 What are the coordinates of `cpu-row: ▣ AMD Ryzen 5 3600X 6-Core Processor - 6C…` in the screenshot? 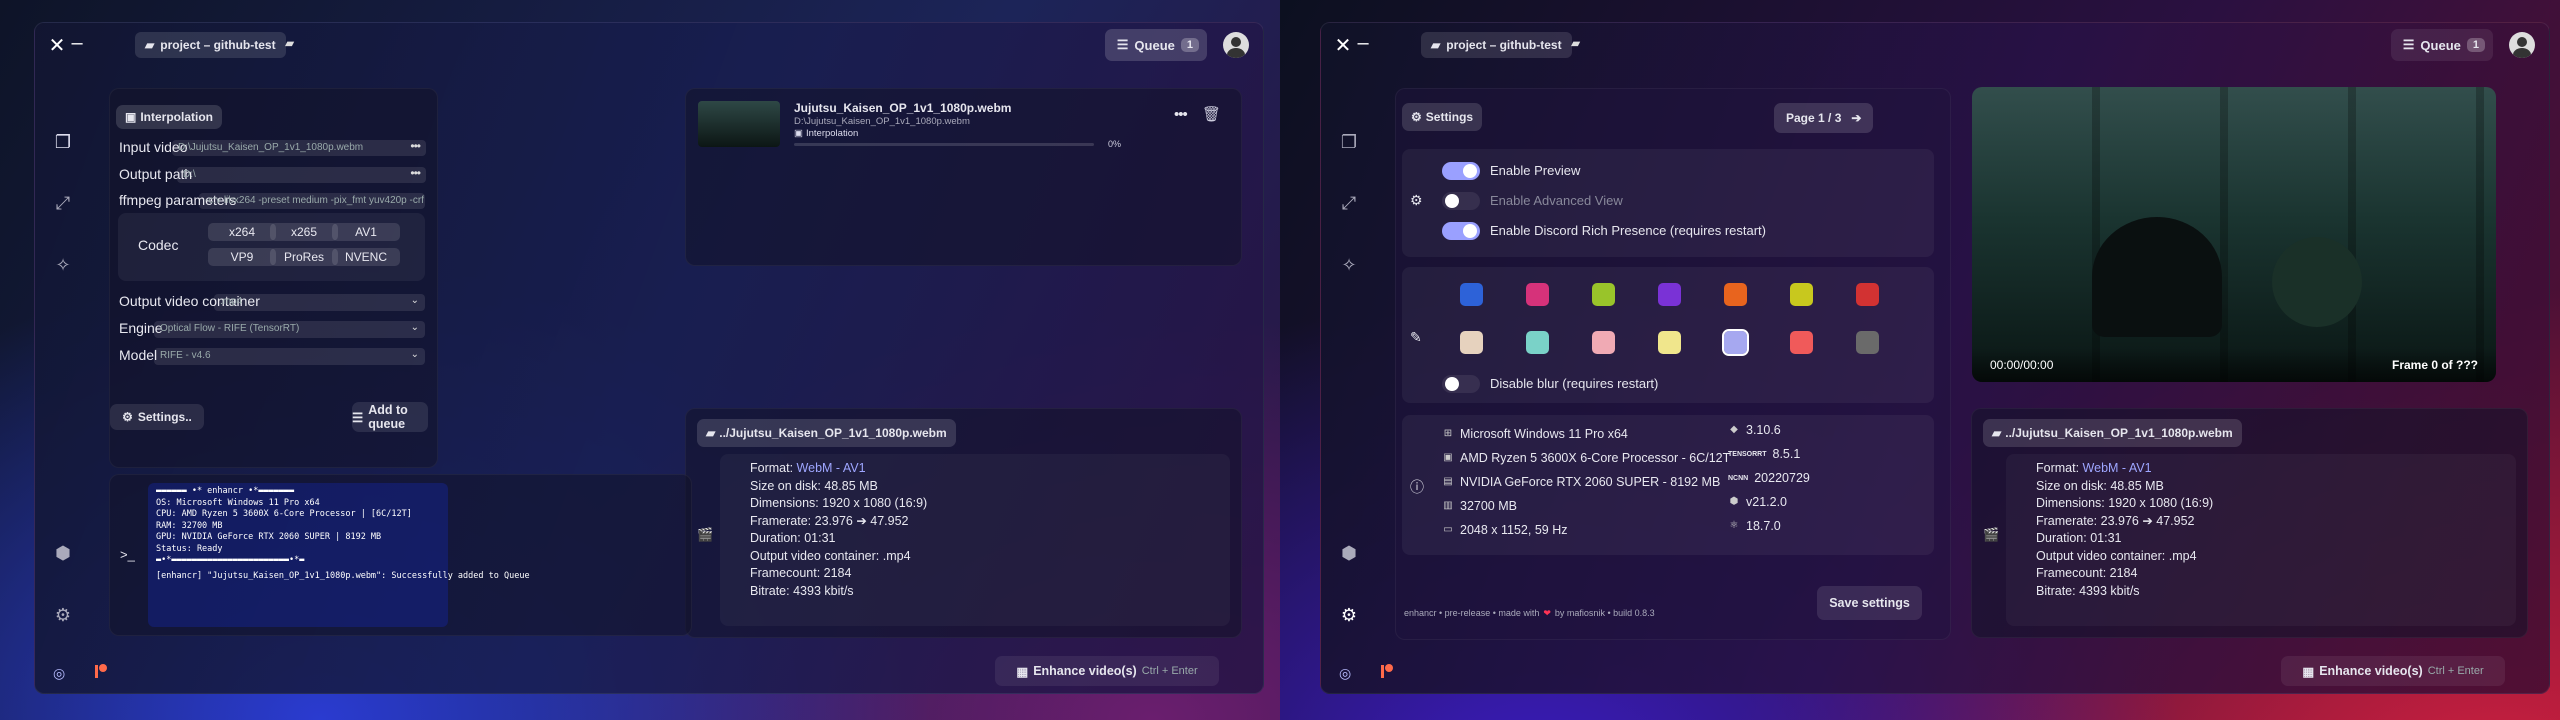 It's located at (1587, 458).